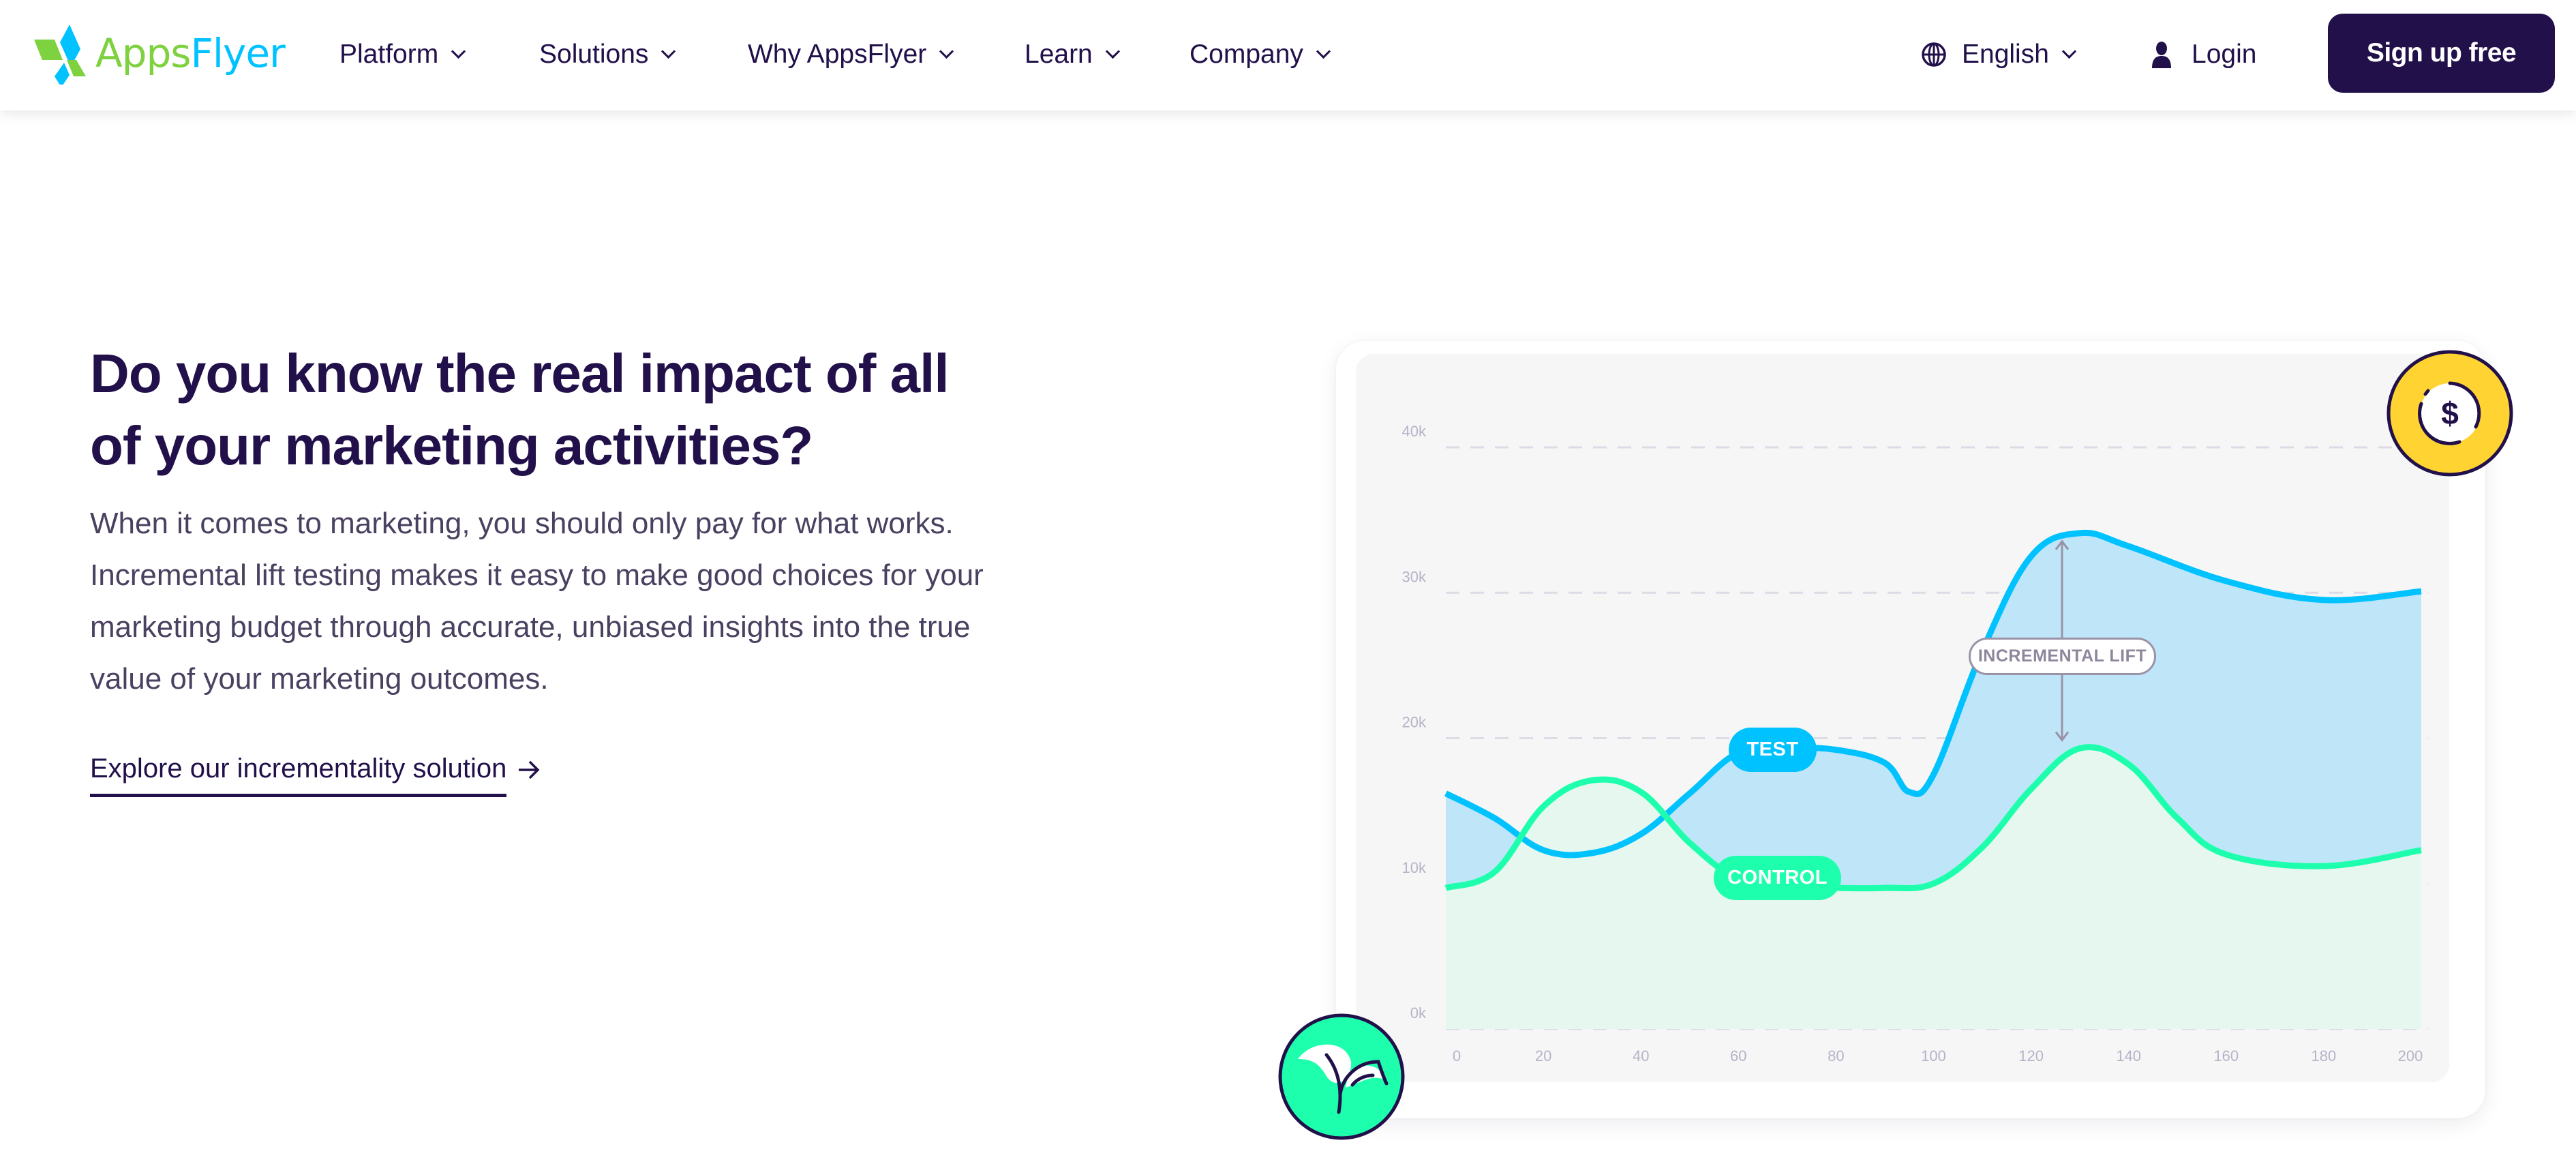 The height and width of the screenshot is (1149, 2576). I want to click on nav-item-learn: Learn, so click(1073, 55).